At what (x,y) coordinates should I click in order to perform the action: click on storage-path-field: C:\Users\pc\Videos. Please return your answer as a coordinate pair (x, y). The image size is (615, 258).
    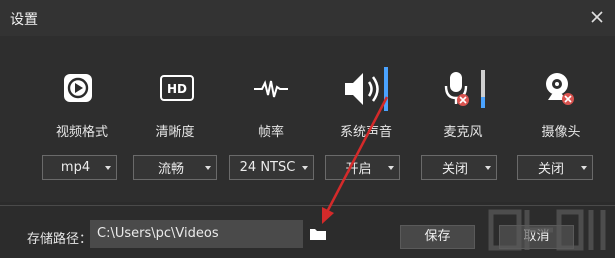
    Looking at the image, I should click on (196, 234).